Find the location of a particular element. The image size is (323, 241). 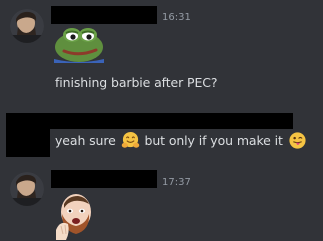

pepe-frog-sticker is located at coordinates (79, 44).